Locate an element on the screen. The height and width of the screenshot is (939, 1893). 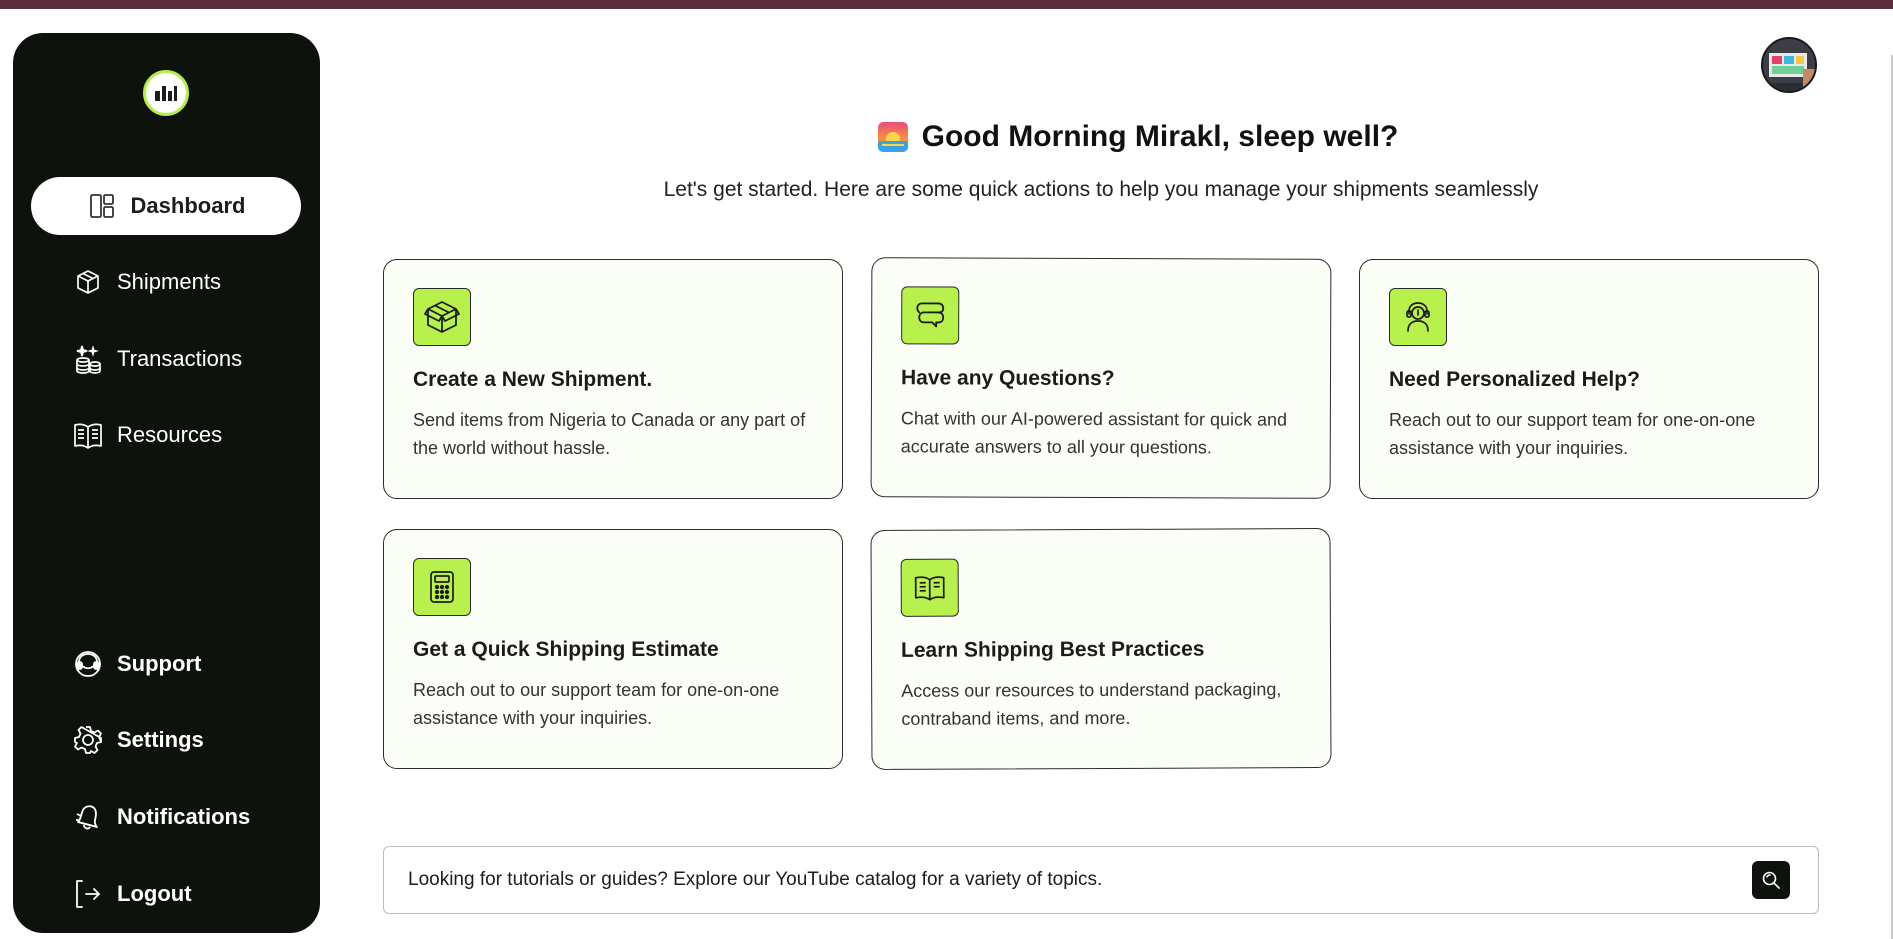
brand-logo-icon is located at coordinates (166, 93).